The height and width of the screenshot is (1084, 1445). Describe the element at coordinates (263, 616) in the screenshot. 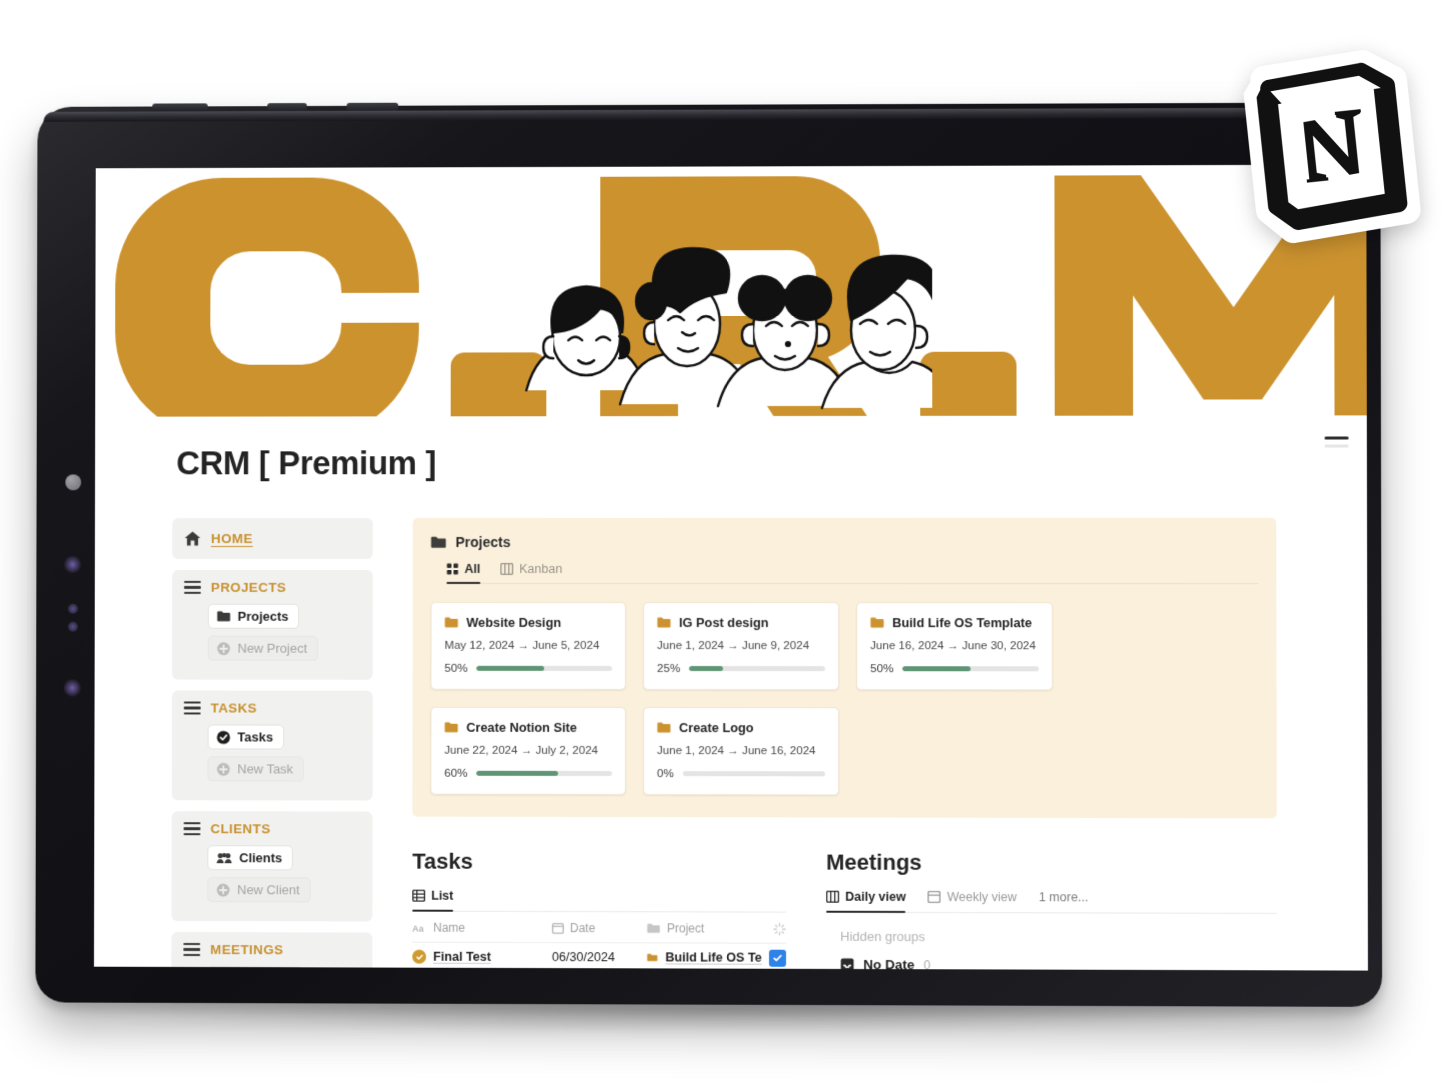

I see `sidebar-link-label: Projects` at that location.